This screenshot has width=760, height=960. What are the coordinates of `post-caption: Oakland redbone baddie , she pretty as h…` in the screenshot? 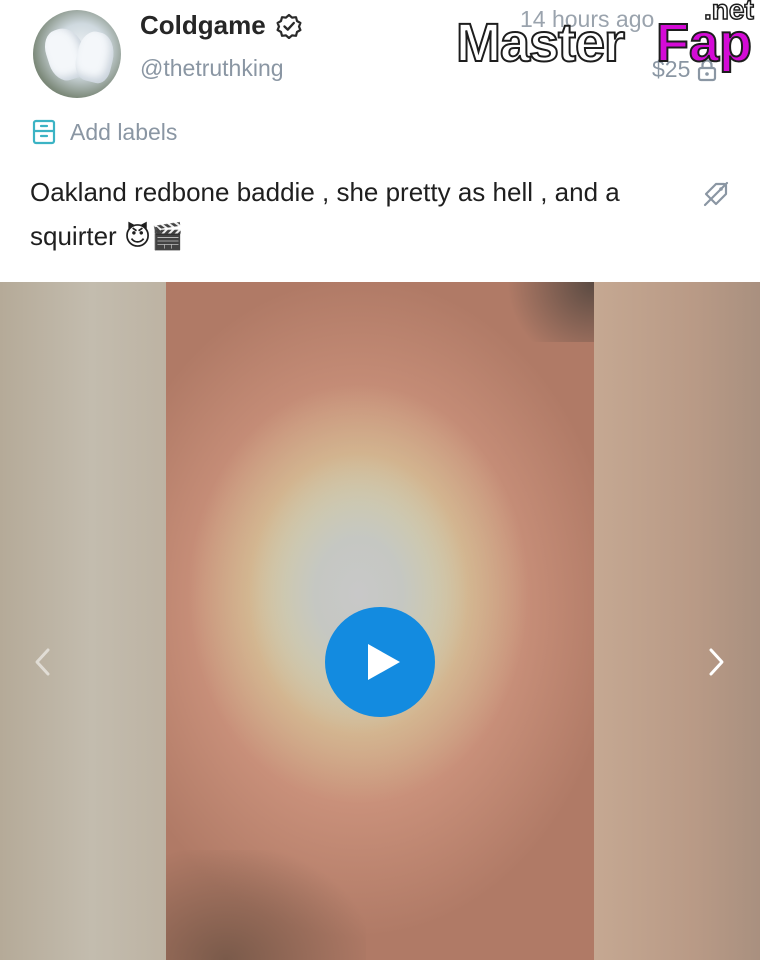 It's located at (360, 214).